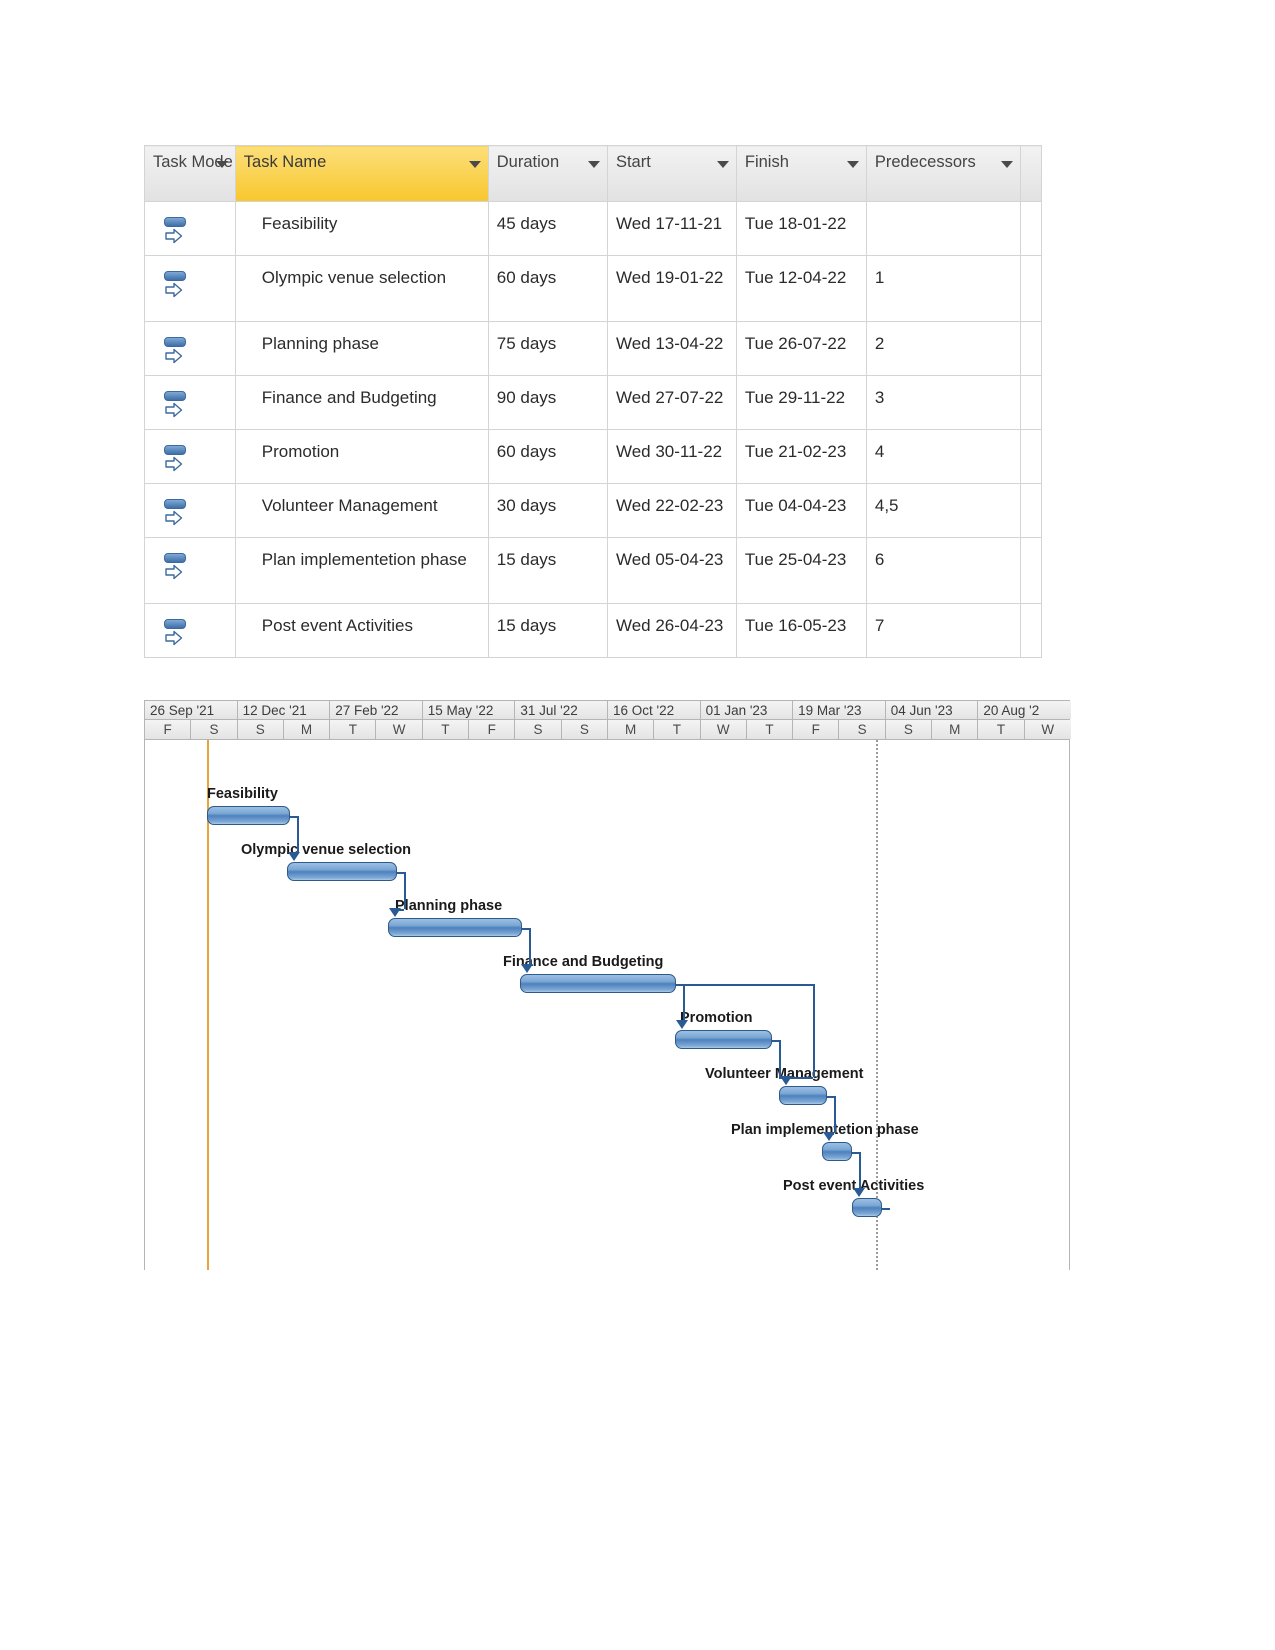 This screenshot has width=1275, height=1650. What do you see at coordinates (361, 510) in the screenshot?
I see `cell-task-name: Volunteer Management` at bounding box center [361, 510].